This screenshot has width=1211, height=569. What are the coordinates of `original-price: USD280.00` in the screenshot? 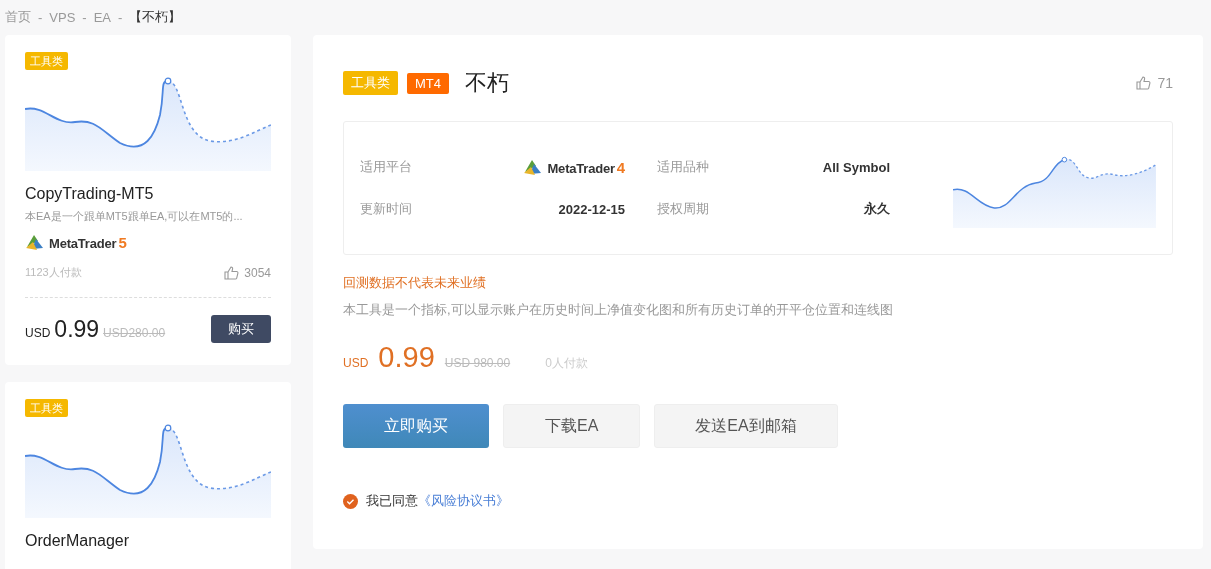 It's located at (134, 332).